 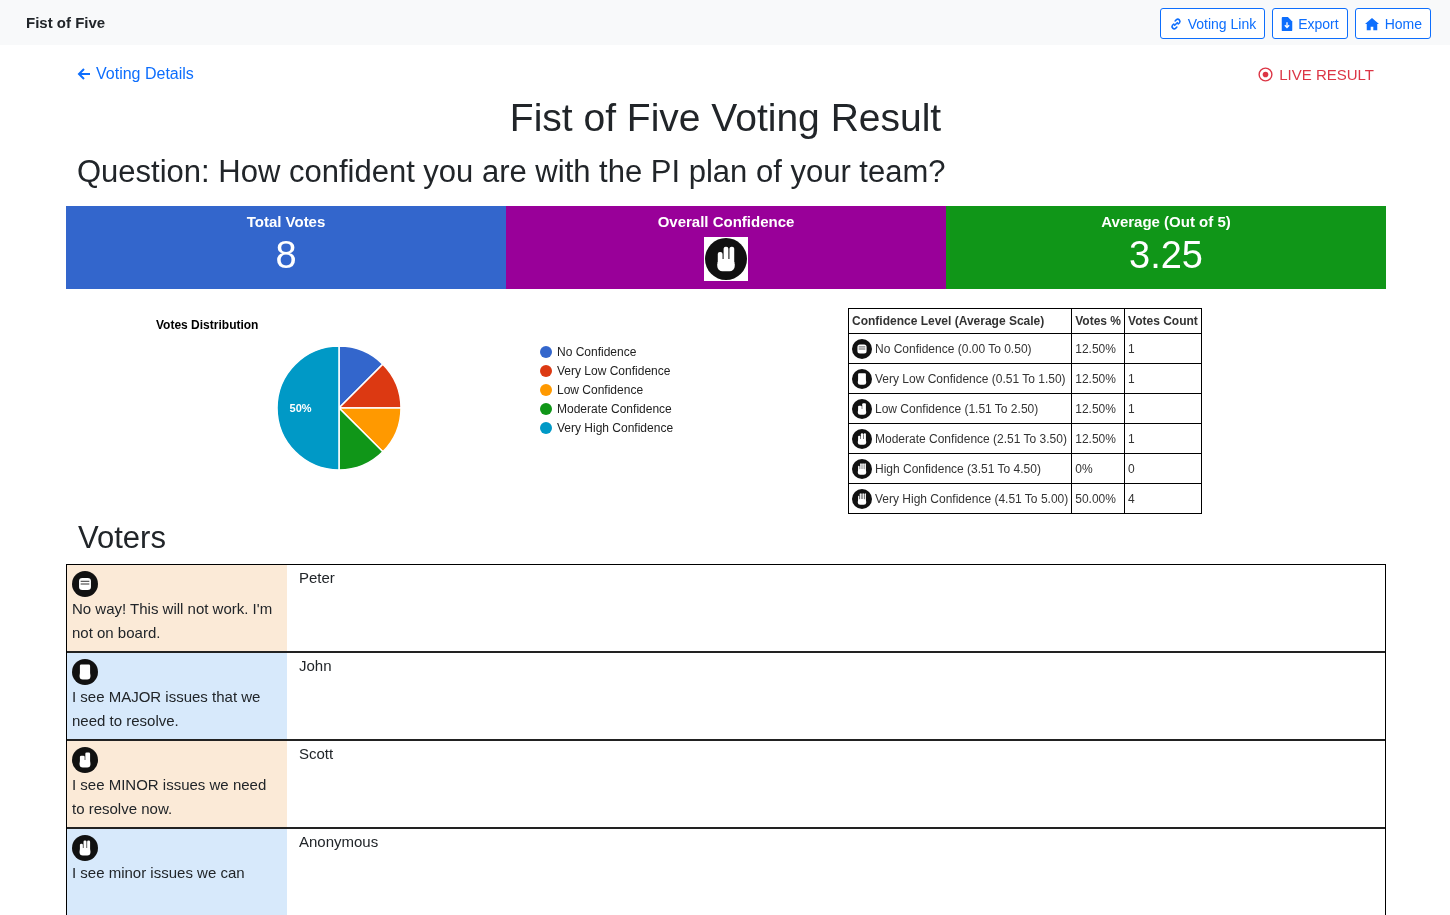 What do you see at coordinates (339, 841) in the screenshot?
I see `voter-name: Anonymous` at bounding box center [339, 841].